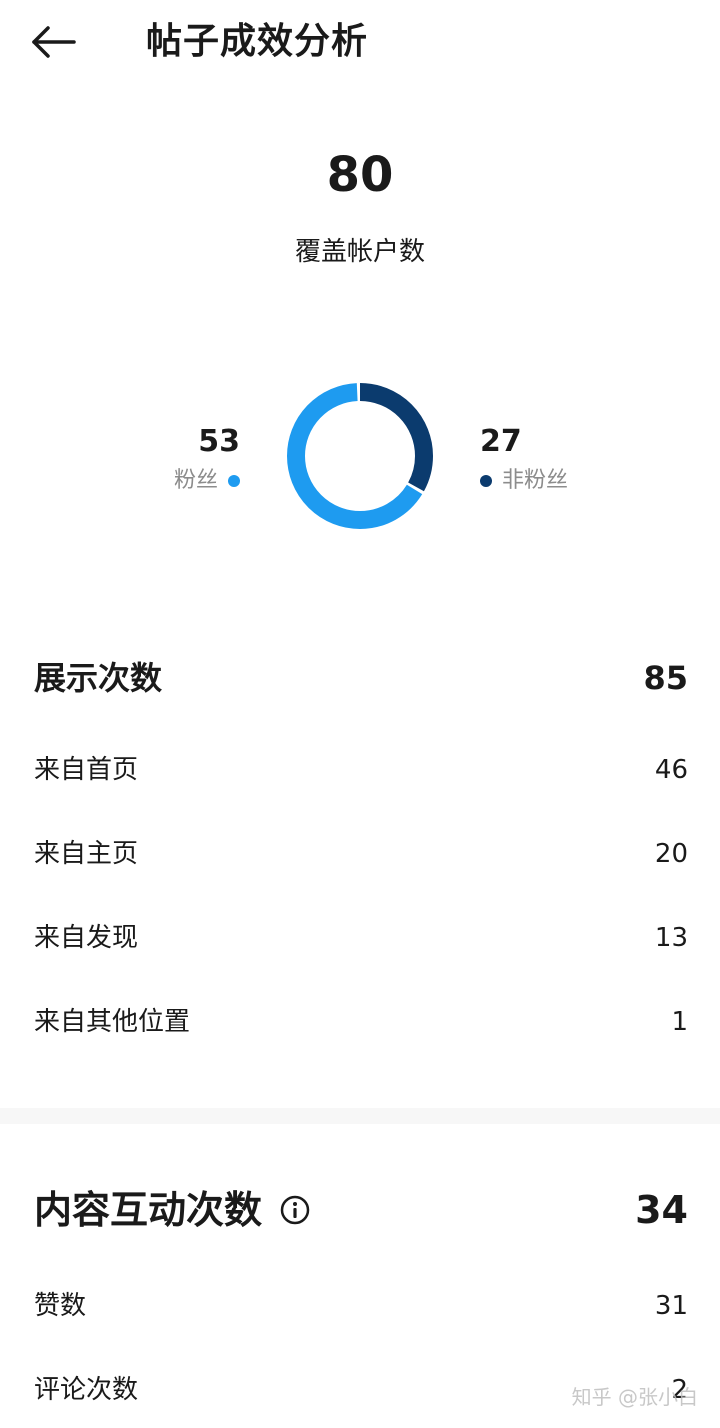 The image size is (720, 1428). I want to click on top-bar: 帖子成效分析, so click(360, 42).